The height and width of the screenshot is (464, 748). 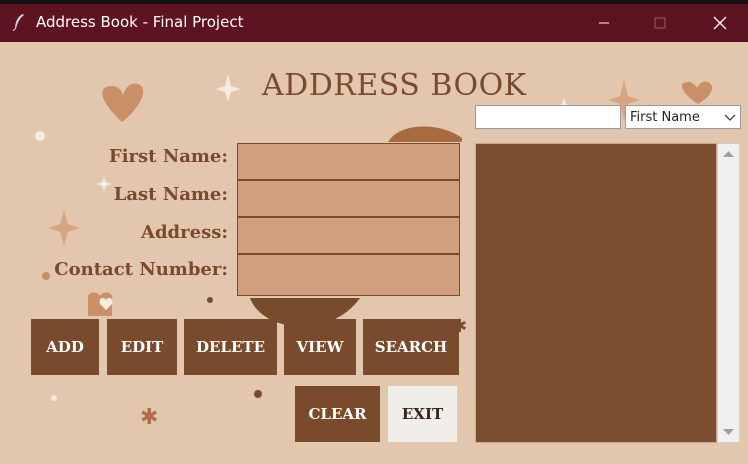 I want to click on flower-decoration, so click(x=40, y=136).